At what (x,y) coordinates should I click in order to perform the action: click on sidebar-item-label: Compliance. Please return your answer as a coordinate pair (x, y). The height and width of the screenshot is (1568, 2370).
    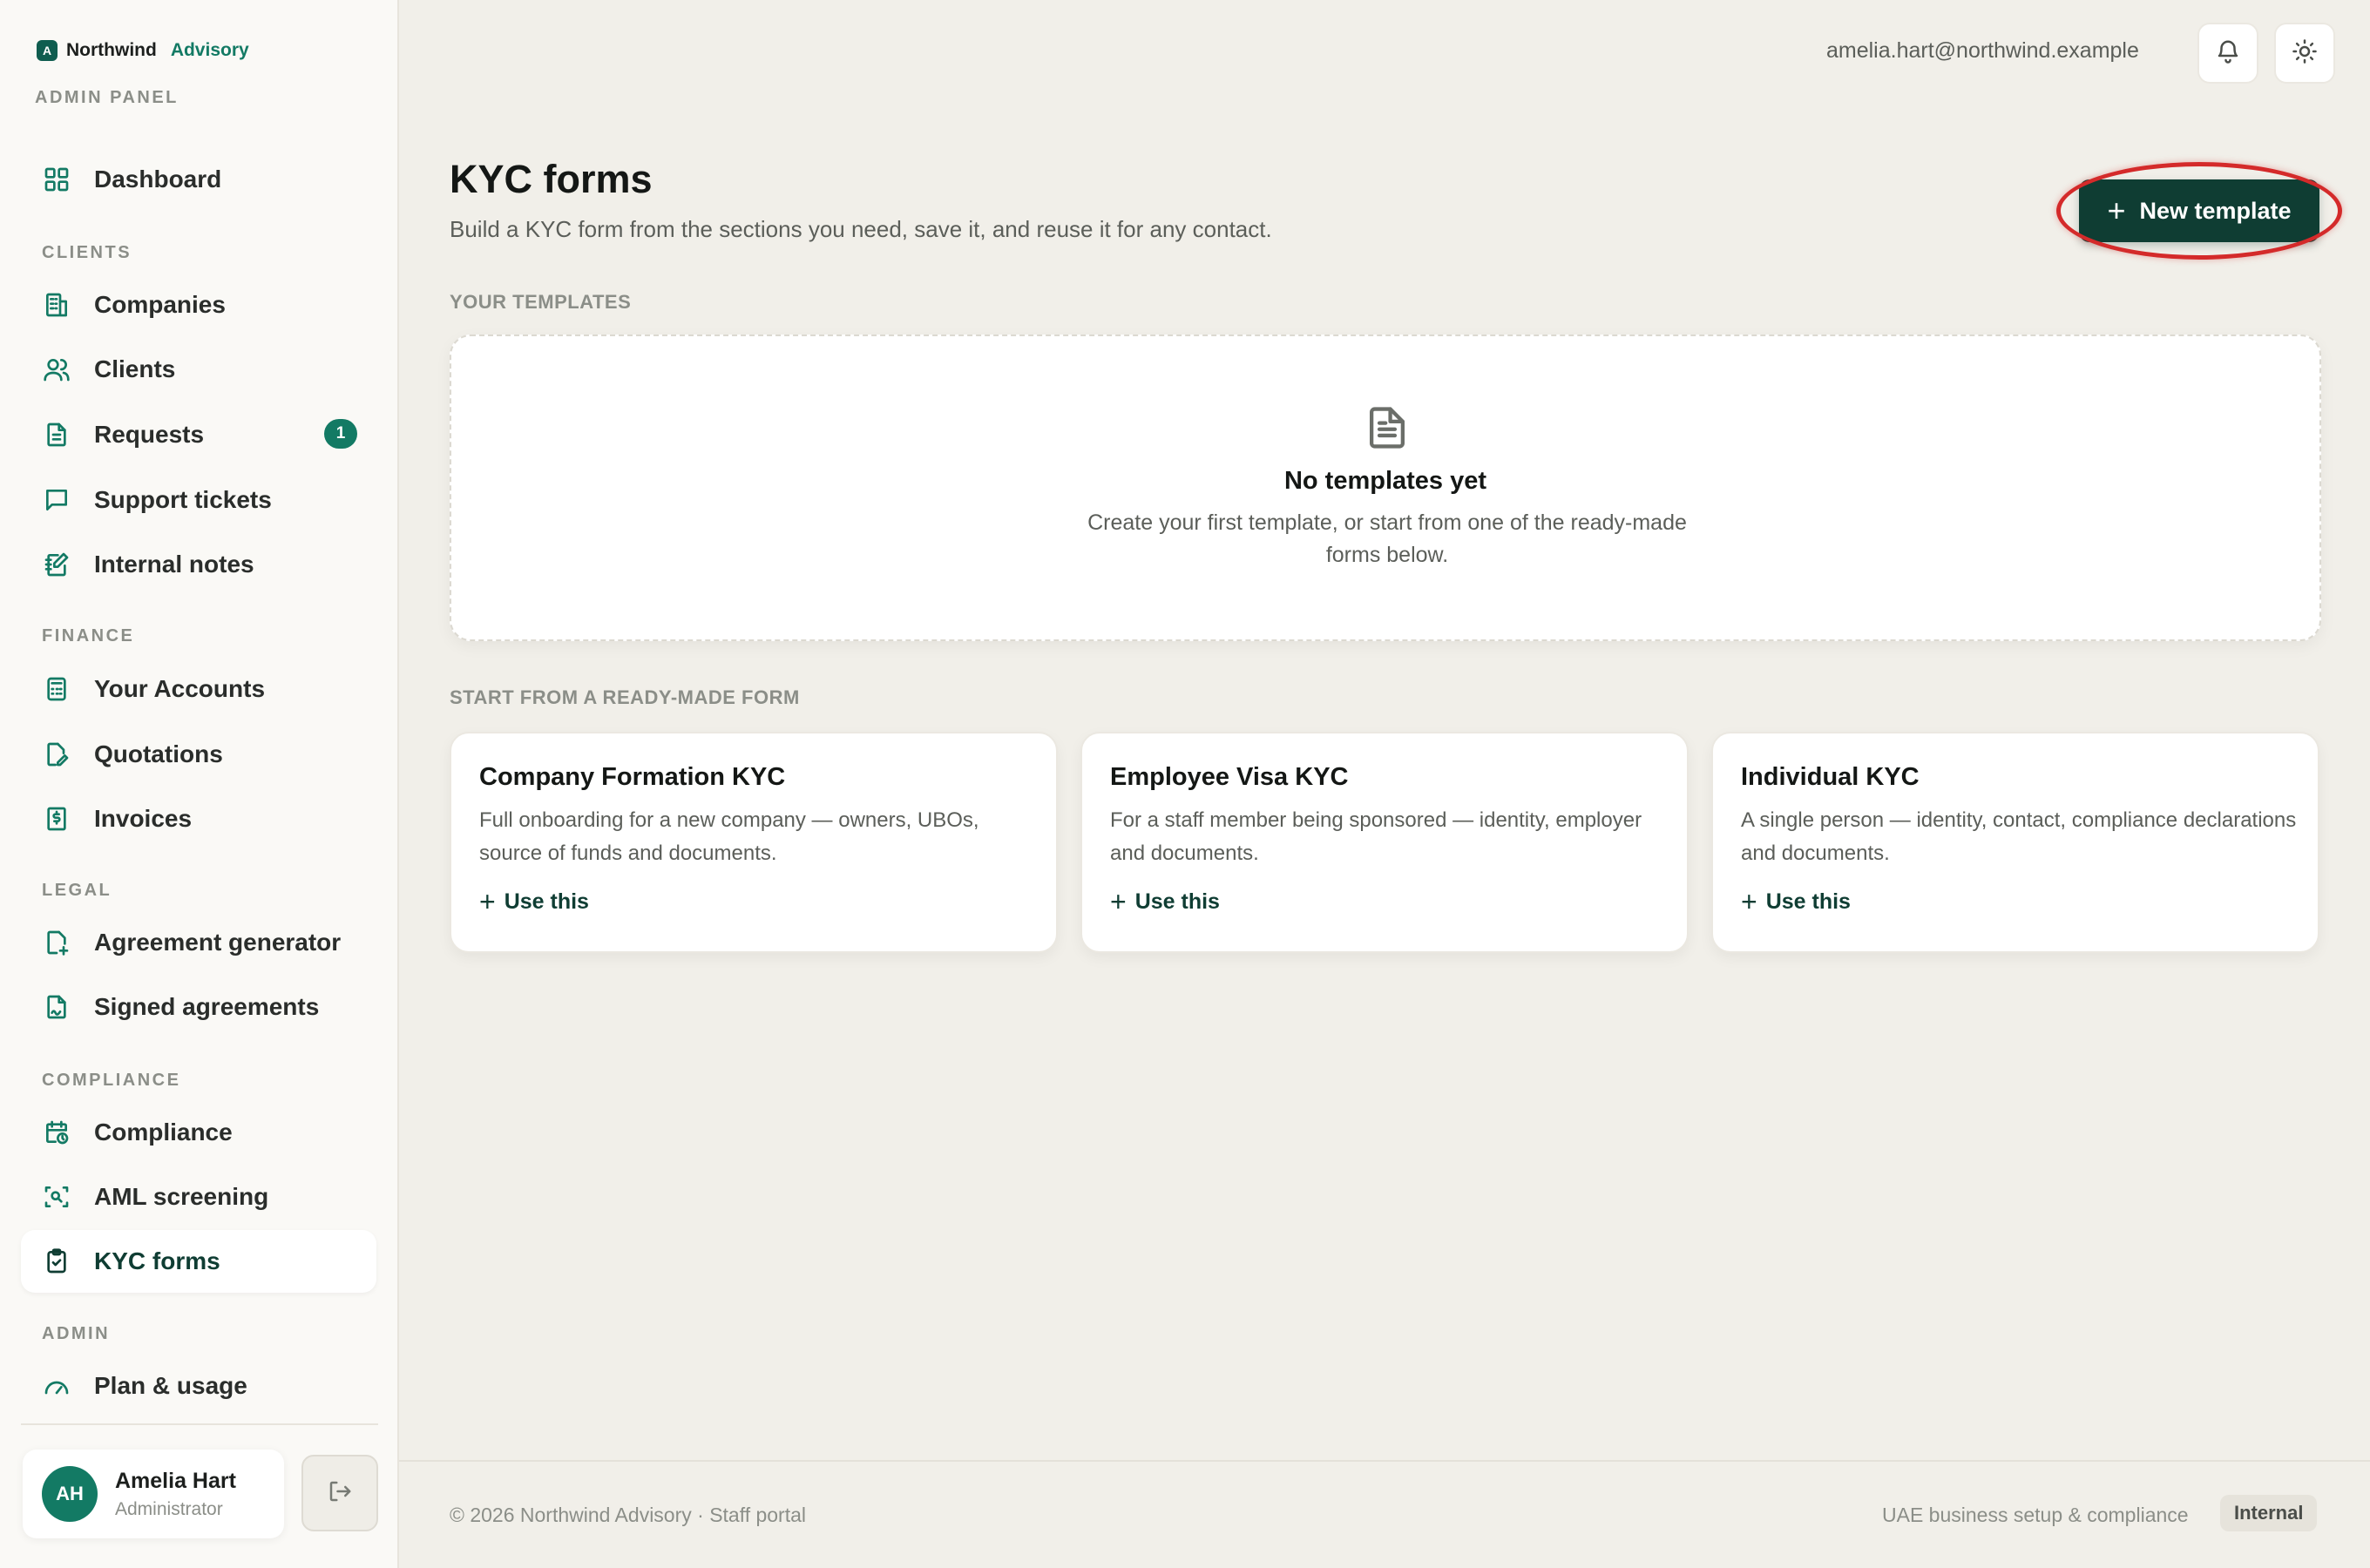
    Looking at the image, I should click on (163, 1132).